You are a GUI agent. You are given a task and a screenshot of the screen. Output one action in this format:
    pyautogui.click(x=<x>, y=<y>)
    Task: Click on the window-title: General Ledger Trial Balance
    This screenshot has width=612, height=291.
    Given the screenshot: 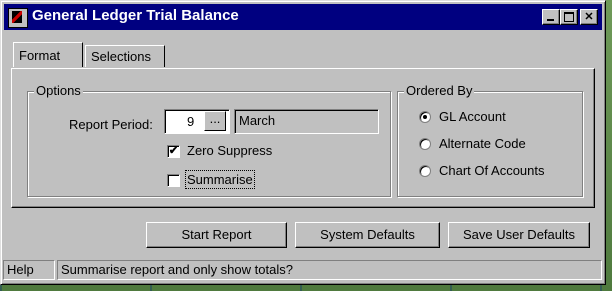 What is the action you would take?
    pyautogui.click(x=135, y=15)
    